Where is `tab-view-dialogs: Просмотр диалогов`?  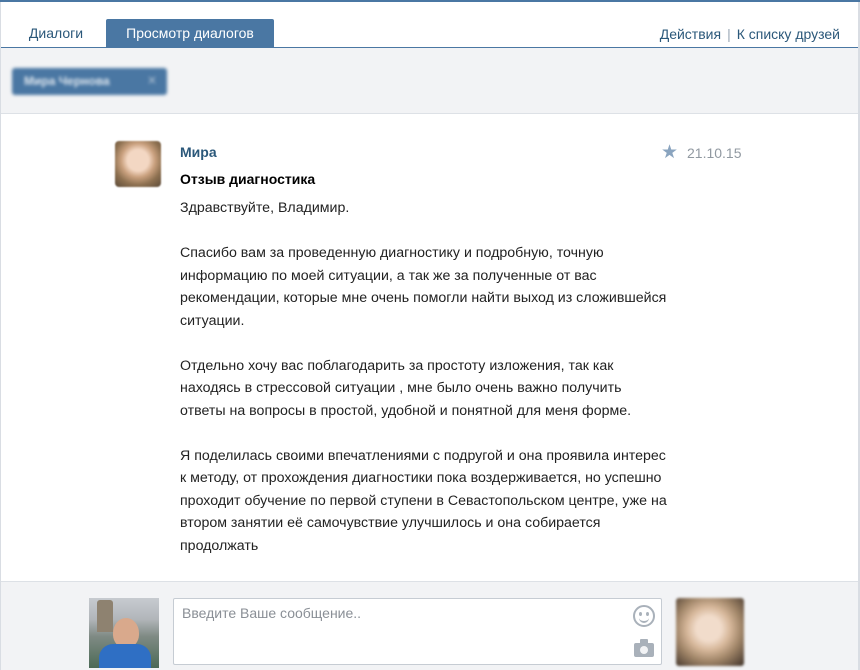
tab-view-dialogs: Просмотр диалогов is located at coordinates (190, 33).